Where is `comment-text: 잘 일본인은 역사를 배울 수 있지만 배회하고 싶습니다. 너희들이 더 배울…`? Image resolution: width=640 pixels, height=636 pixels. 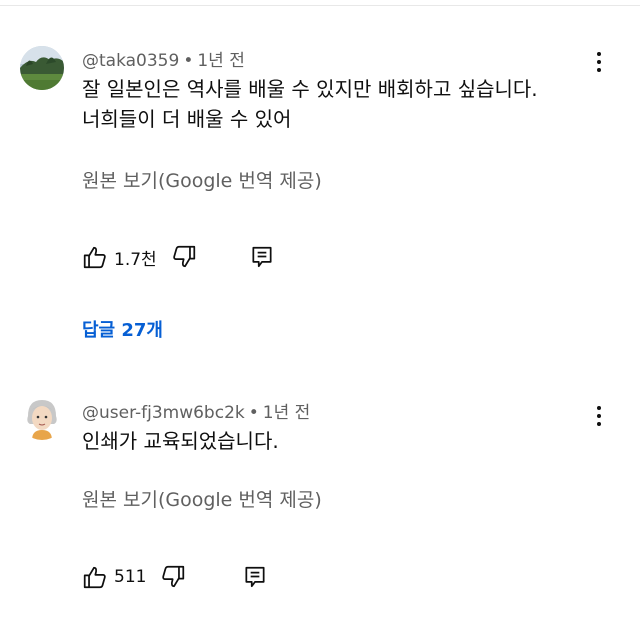 comment-text: 잘 일본인은 역사를 배울 수 있지만 배회하고 싶습니다. 너희들이 더 배울… is located at coordinates (342, 104).